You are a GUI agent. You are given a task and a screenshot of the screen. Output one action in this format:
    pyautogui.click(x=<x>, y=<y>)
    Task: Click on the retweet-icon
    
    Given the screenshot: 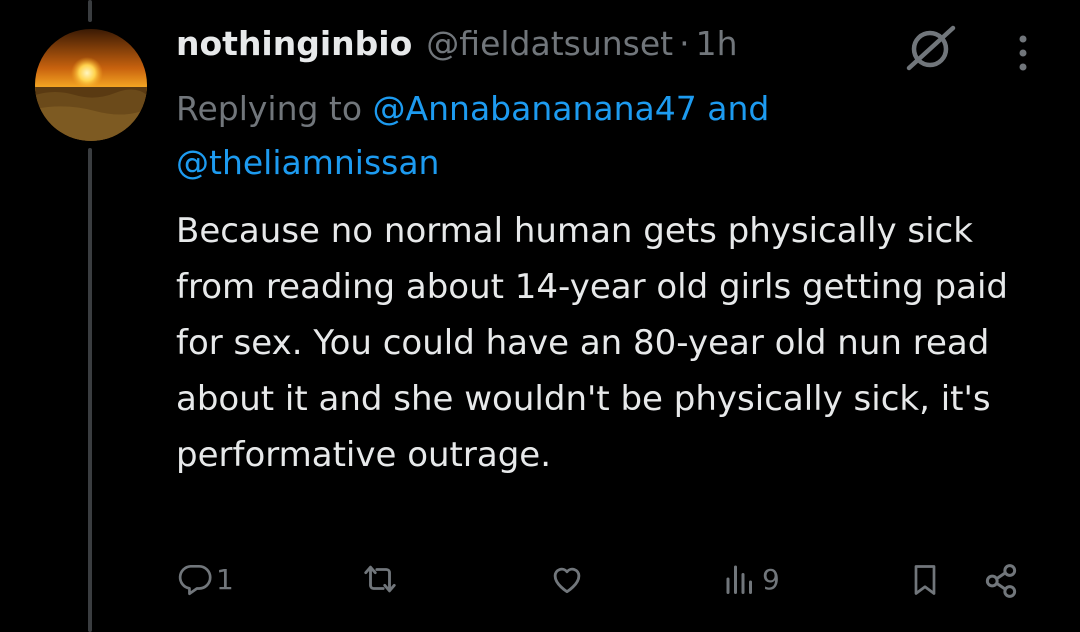 What is the action you would take?
    pyautogui.click(x=380, y=579)
    